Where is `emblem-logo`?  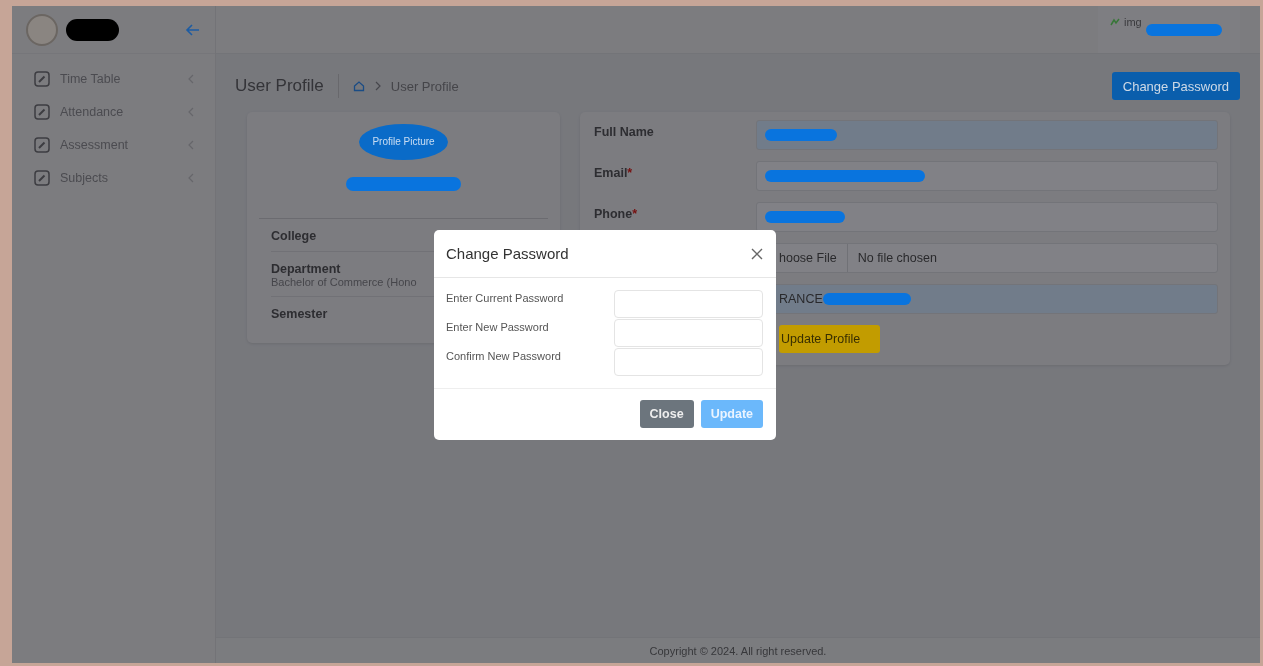
emblem-logo is located at coordinates (42, 29).